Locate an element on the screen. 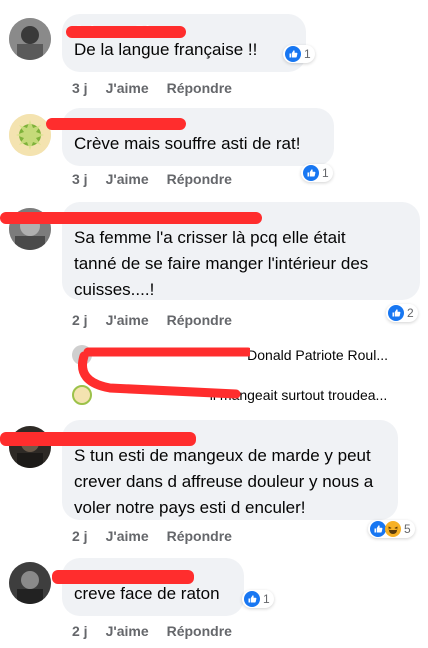 Image resolution: width=428 pixels, height=648 pixels. comment-bubble: creve face de raton is located at coordinates (153, 587).